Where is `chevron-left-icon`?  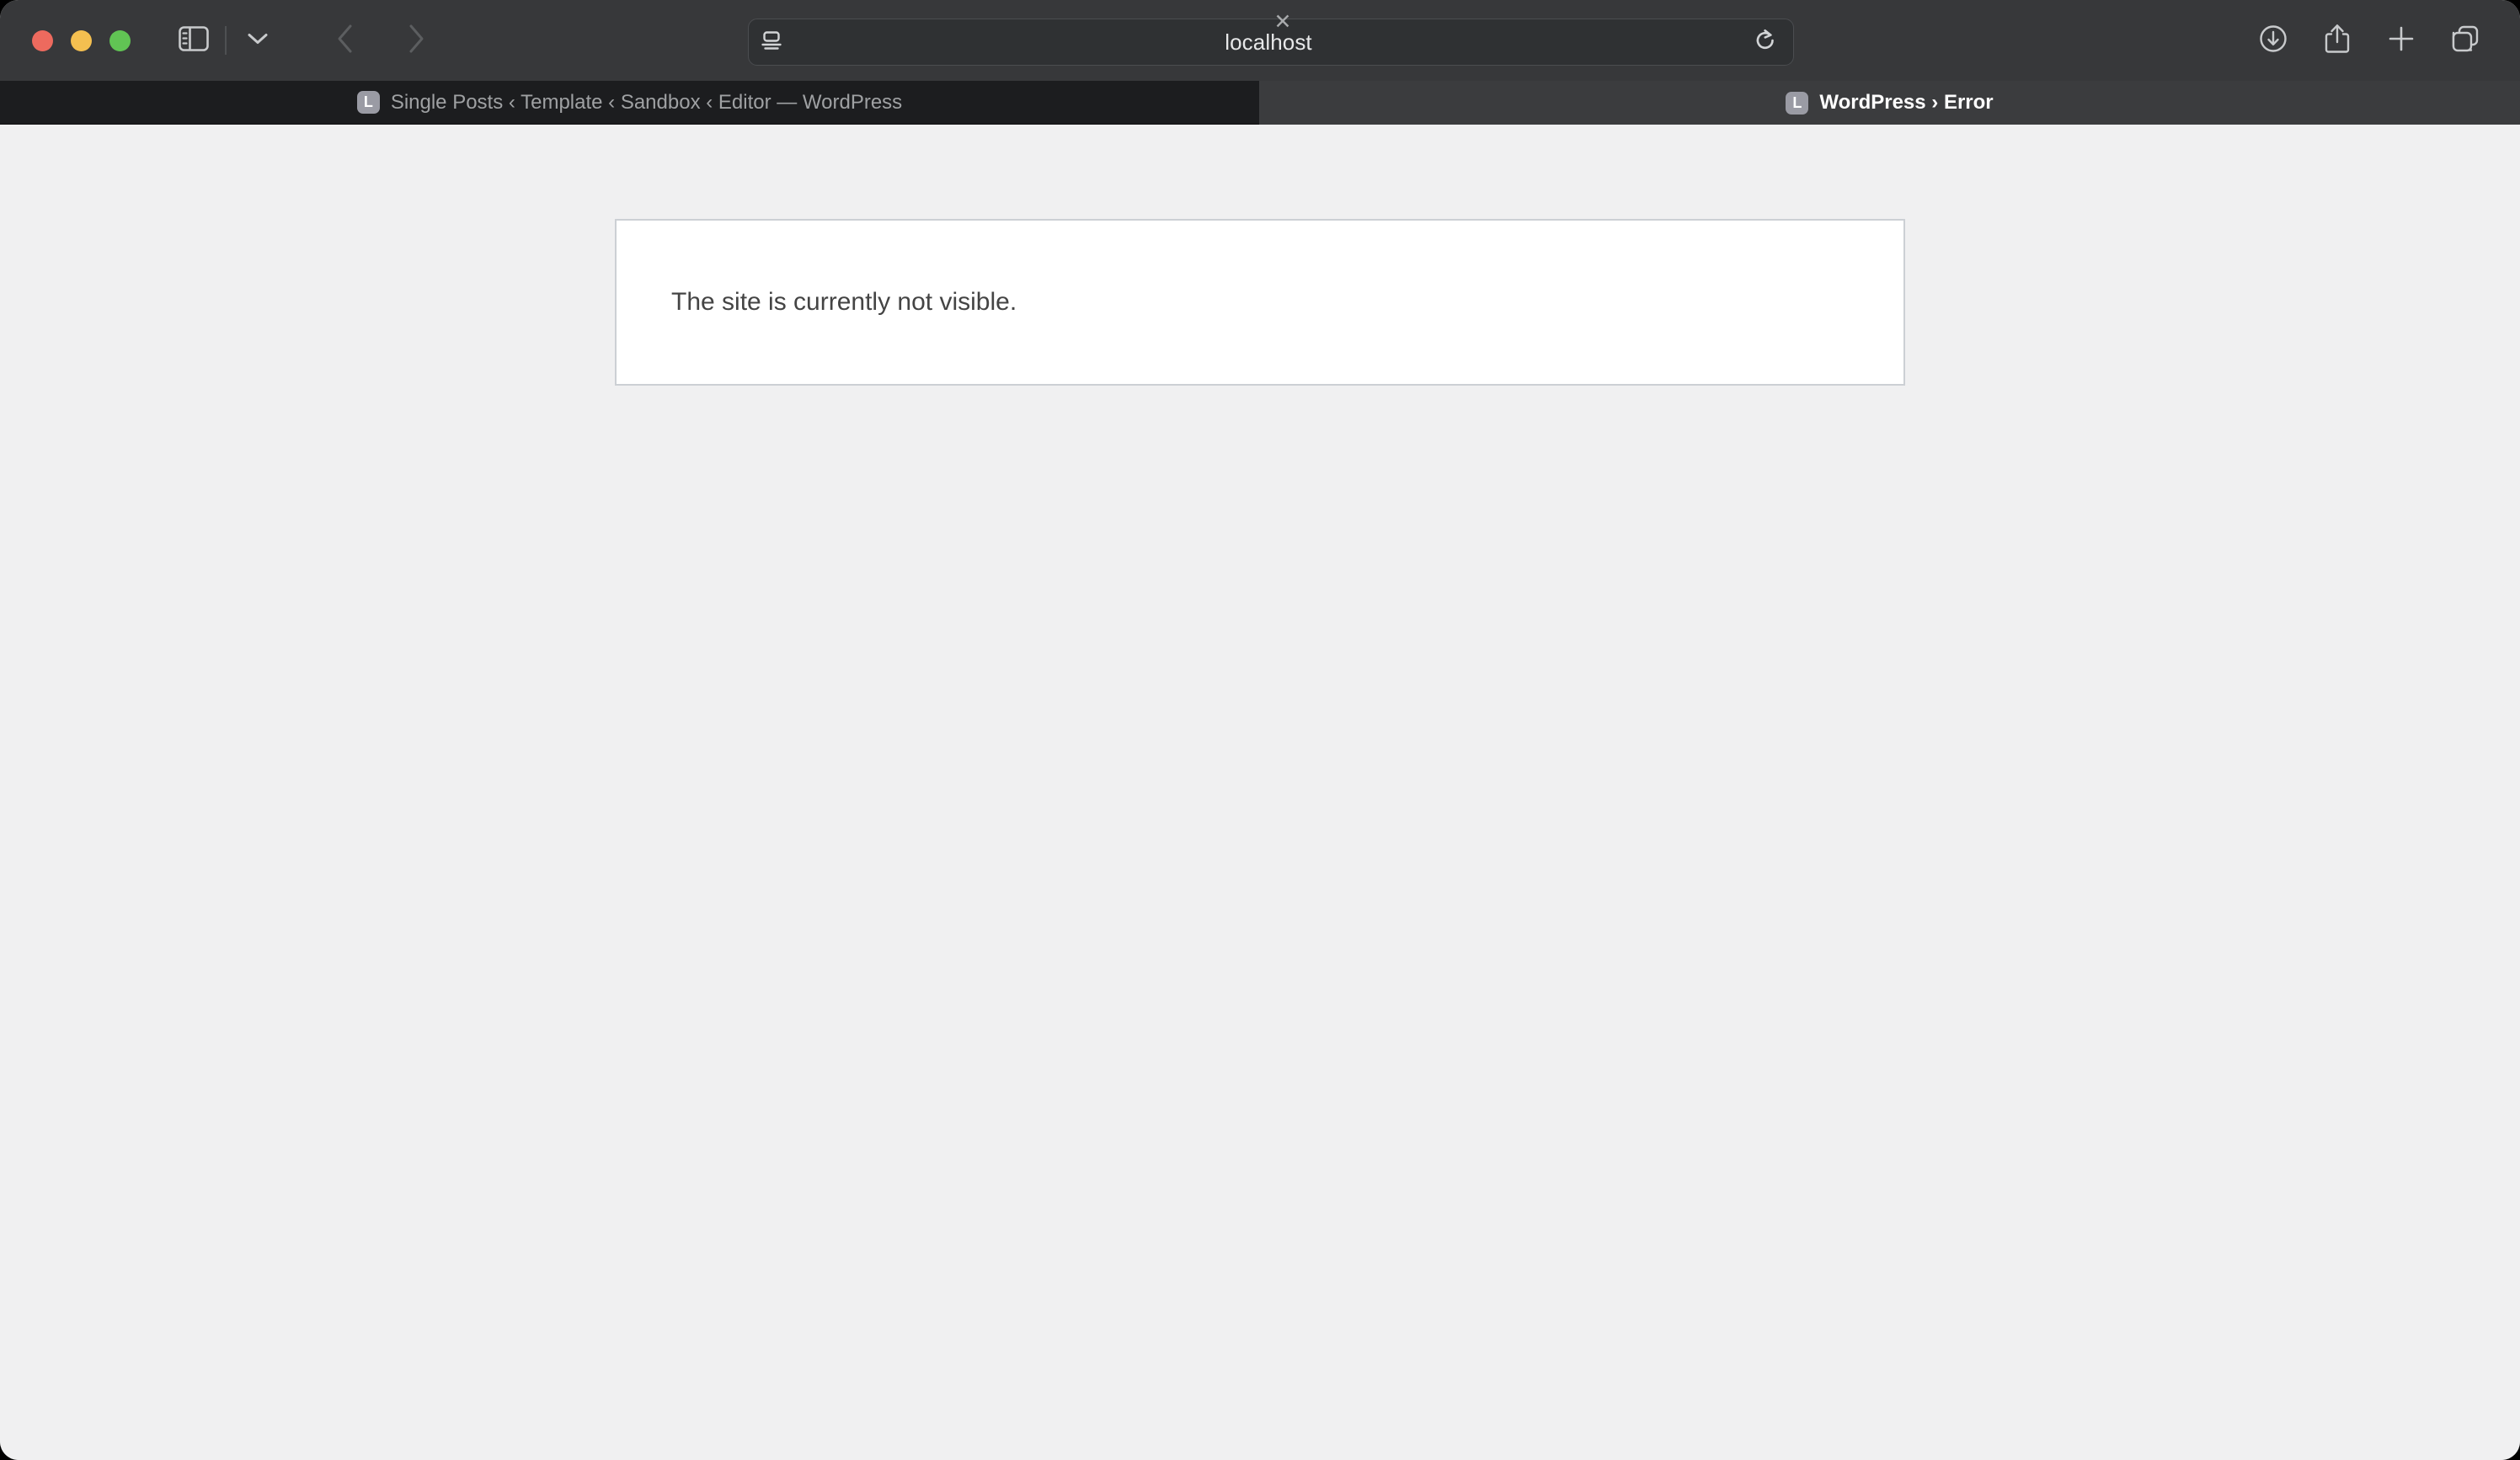 chevron-left-icon is located at coordinates (345, 41).